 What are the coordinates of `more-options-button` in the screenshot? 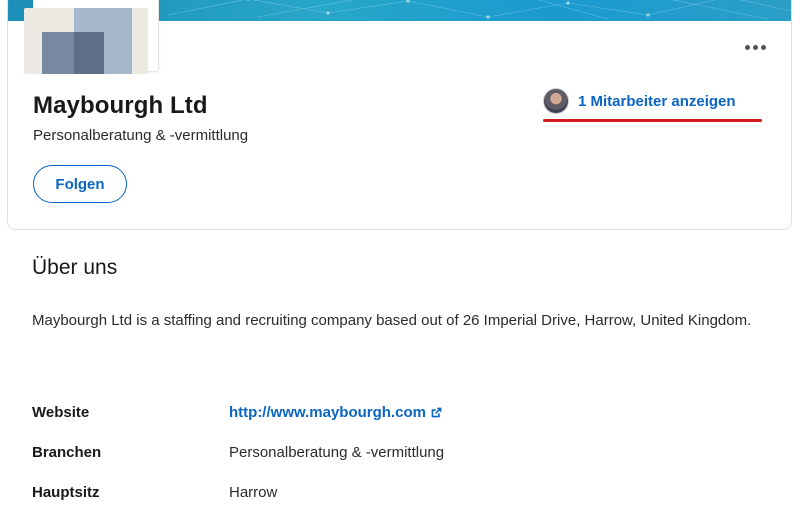 It's located at (755, 47).